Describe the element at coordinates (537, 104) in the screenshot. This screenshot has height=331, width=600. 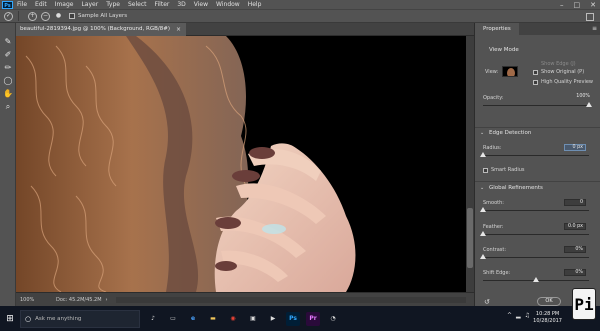
I see `opacity-slider` at that location.